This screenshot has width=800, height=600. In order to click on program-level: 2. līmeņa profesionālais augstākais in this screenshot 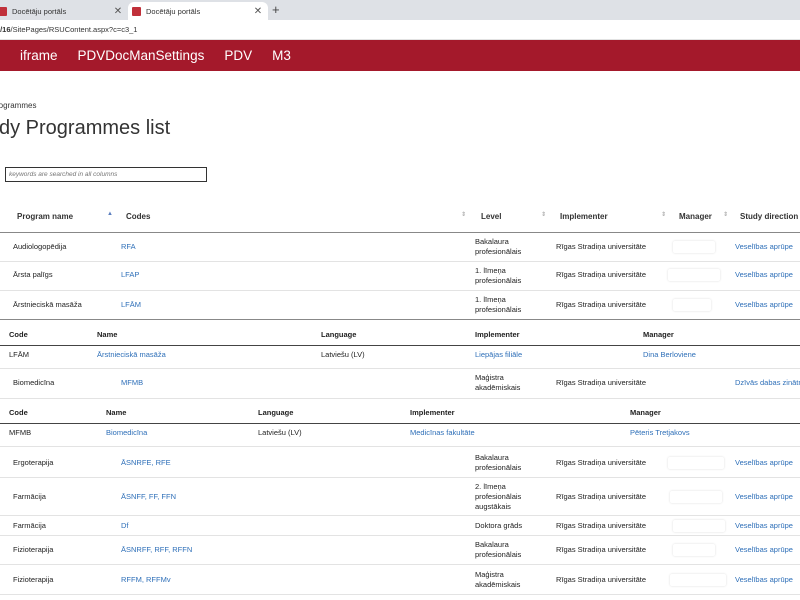, I will do `click(498, 496)`.